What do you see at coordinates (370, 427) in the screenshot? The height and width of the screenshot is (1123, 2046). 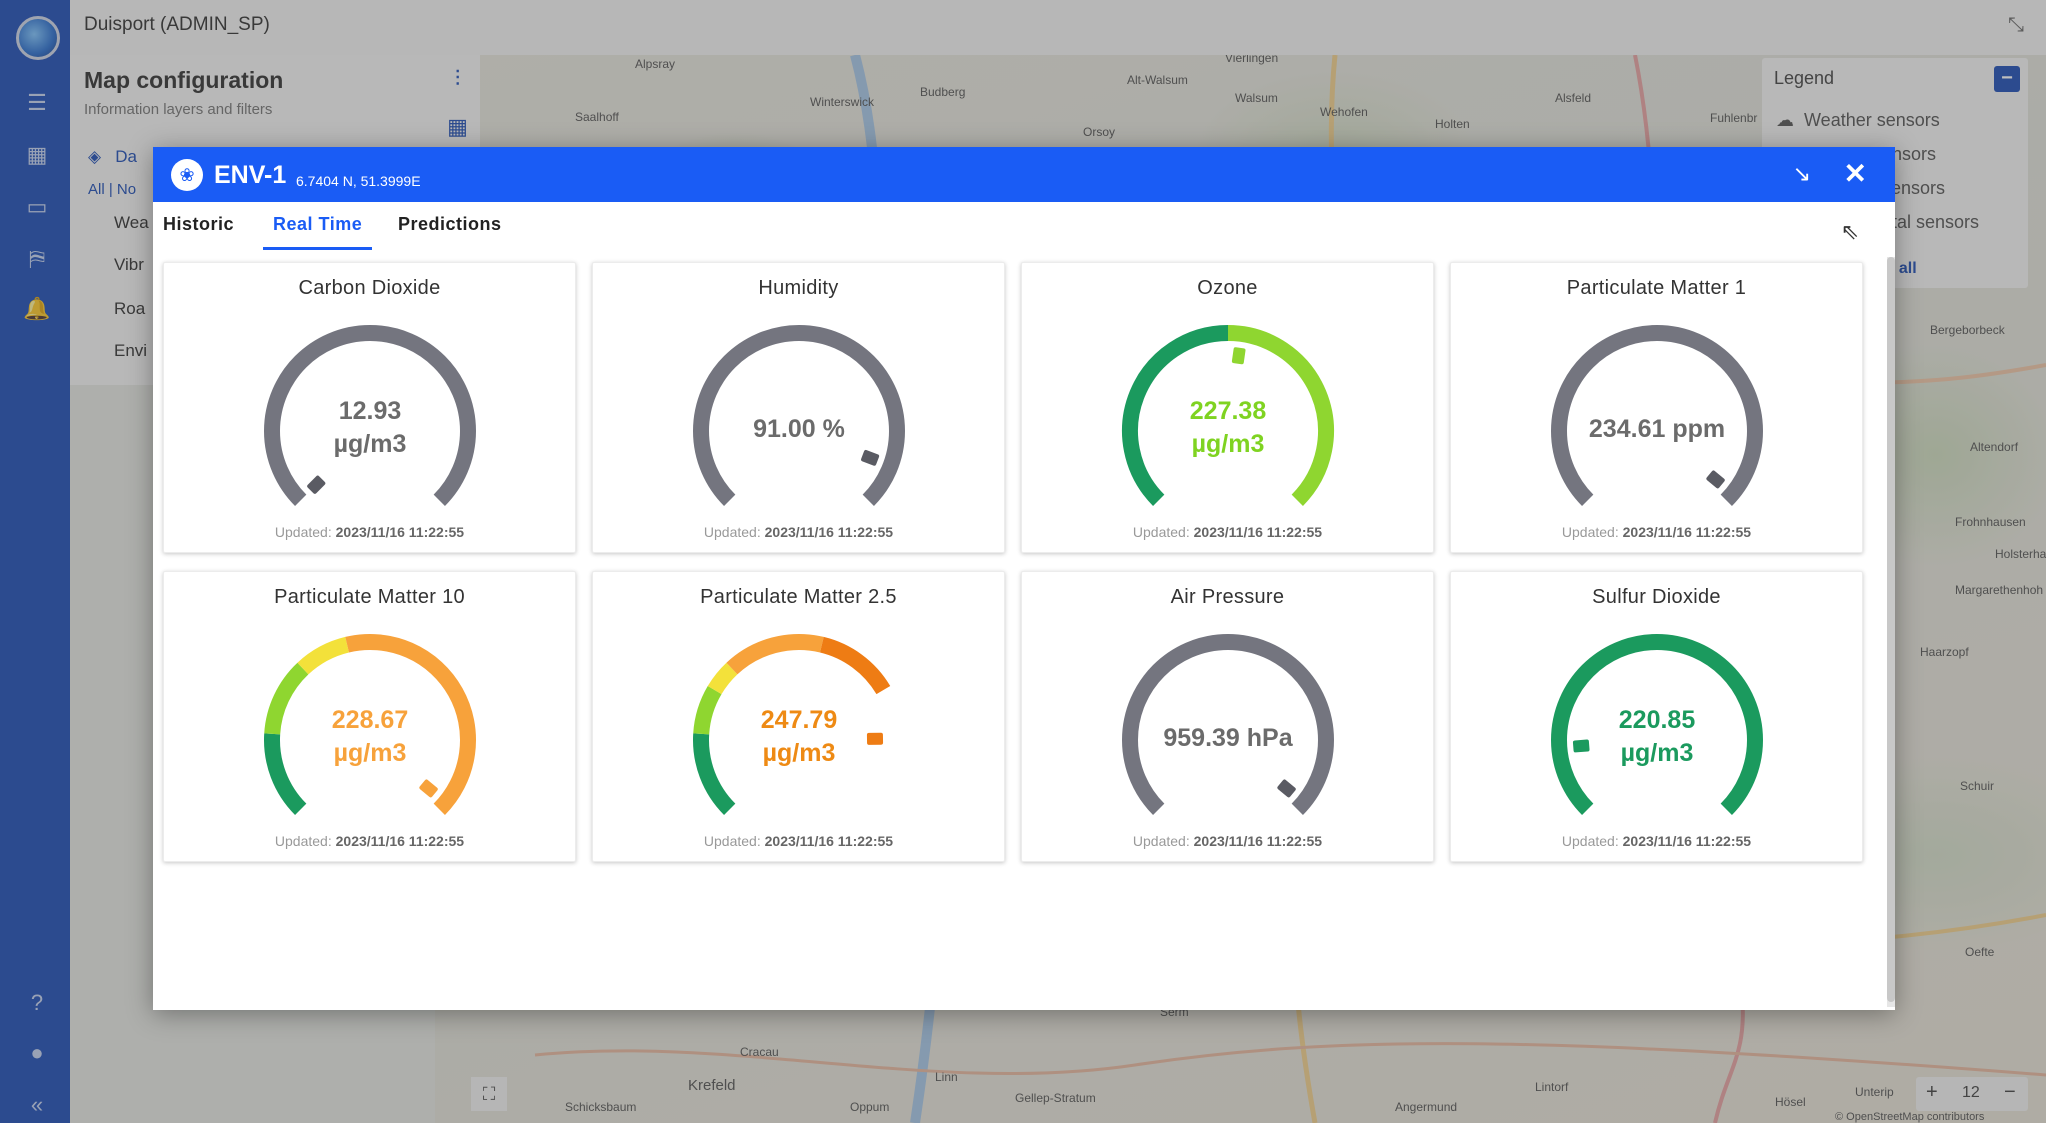 I see `gauge-value: 12.93 µg/m3` at bounding box center [370, 427].